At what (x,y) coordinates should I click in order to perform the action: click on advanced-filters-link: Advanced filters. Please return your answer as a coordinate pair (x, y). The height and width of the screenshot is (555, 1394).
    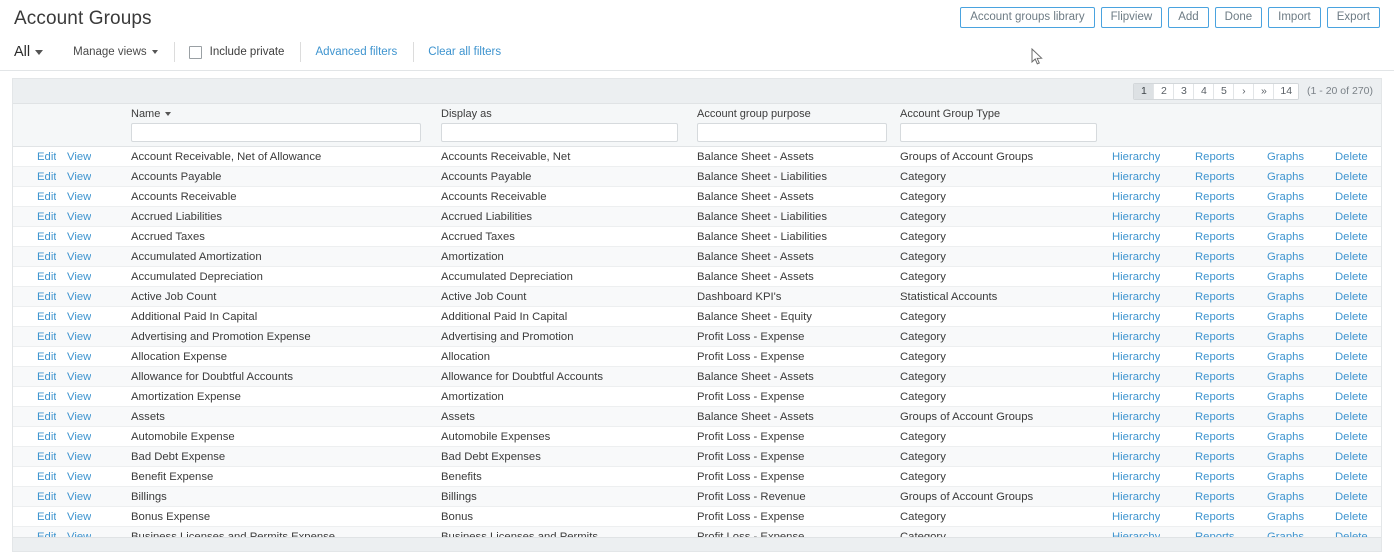
    Looking at the image, I should click on (364, 52).